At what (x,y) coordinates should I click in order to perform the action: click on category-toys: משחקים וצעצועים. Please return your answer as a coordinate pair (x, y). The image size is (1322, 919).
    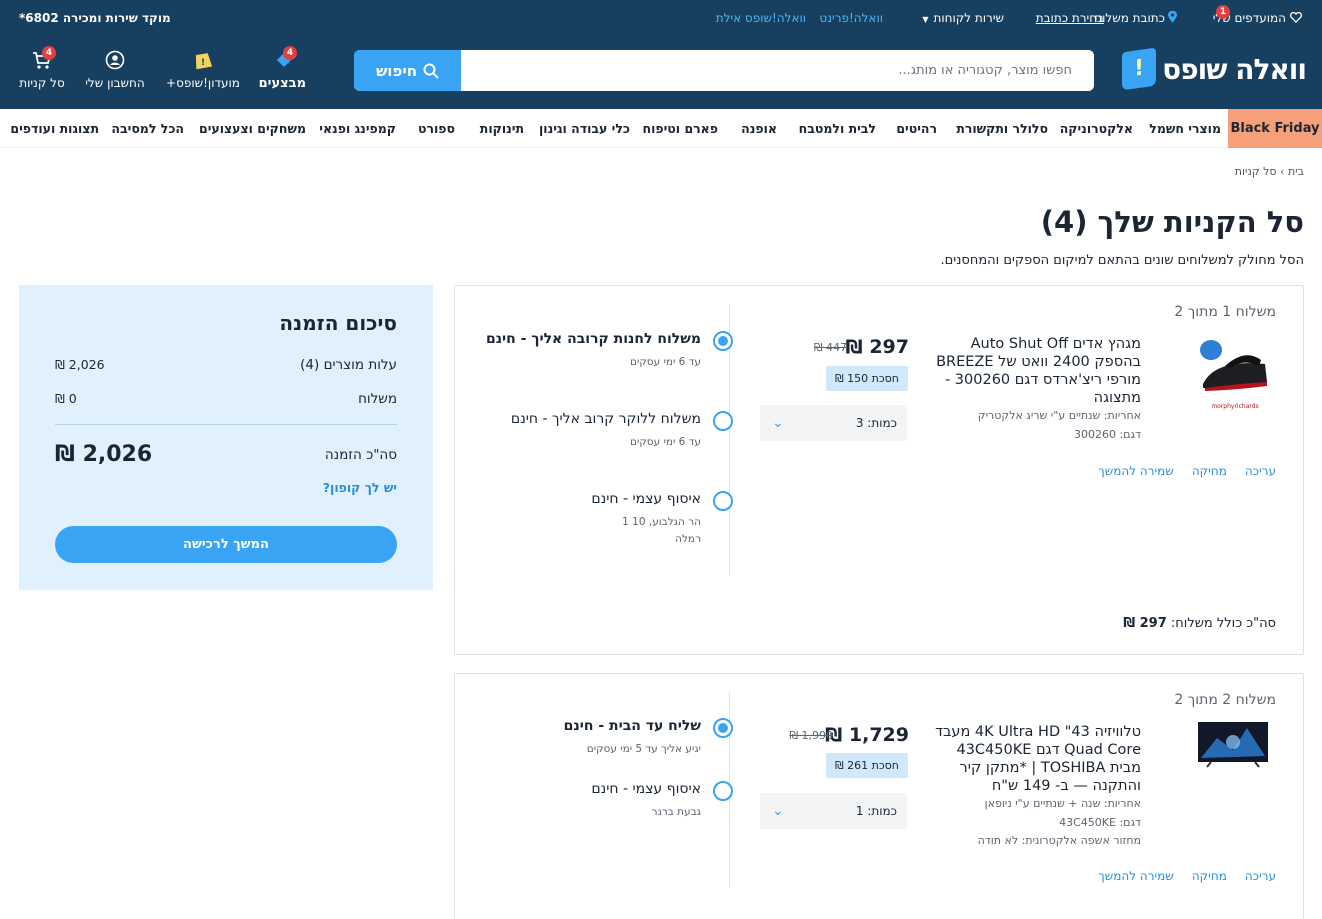
    Looking at the image, I should click on (252, 128).